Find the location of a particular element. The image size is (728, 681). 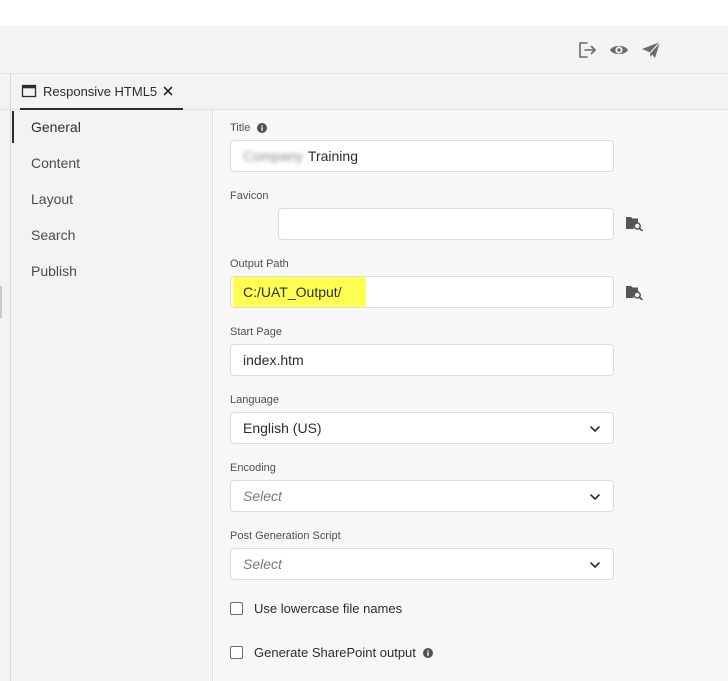

tab-bar: Responsive HTML5 is located at coordinates (364, 92).